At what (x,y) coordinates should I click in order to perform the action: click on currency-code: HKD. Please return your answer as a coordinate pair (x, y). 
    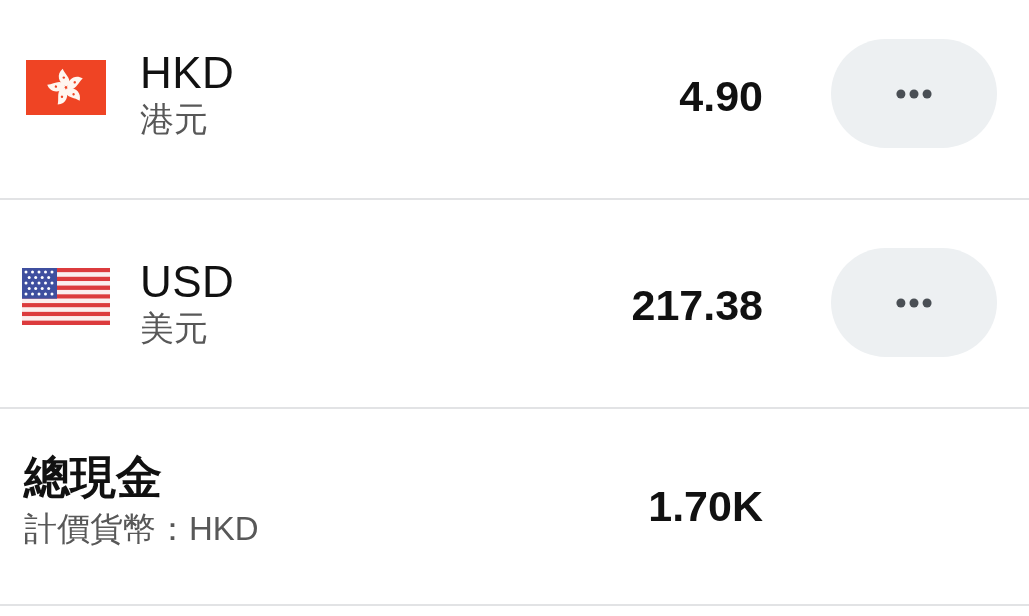
    Looking at the image, I should click on (187, 72).